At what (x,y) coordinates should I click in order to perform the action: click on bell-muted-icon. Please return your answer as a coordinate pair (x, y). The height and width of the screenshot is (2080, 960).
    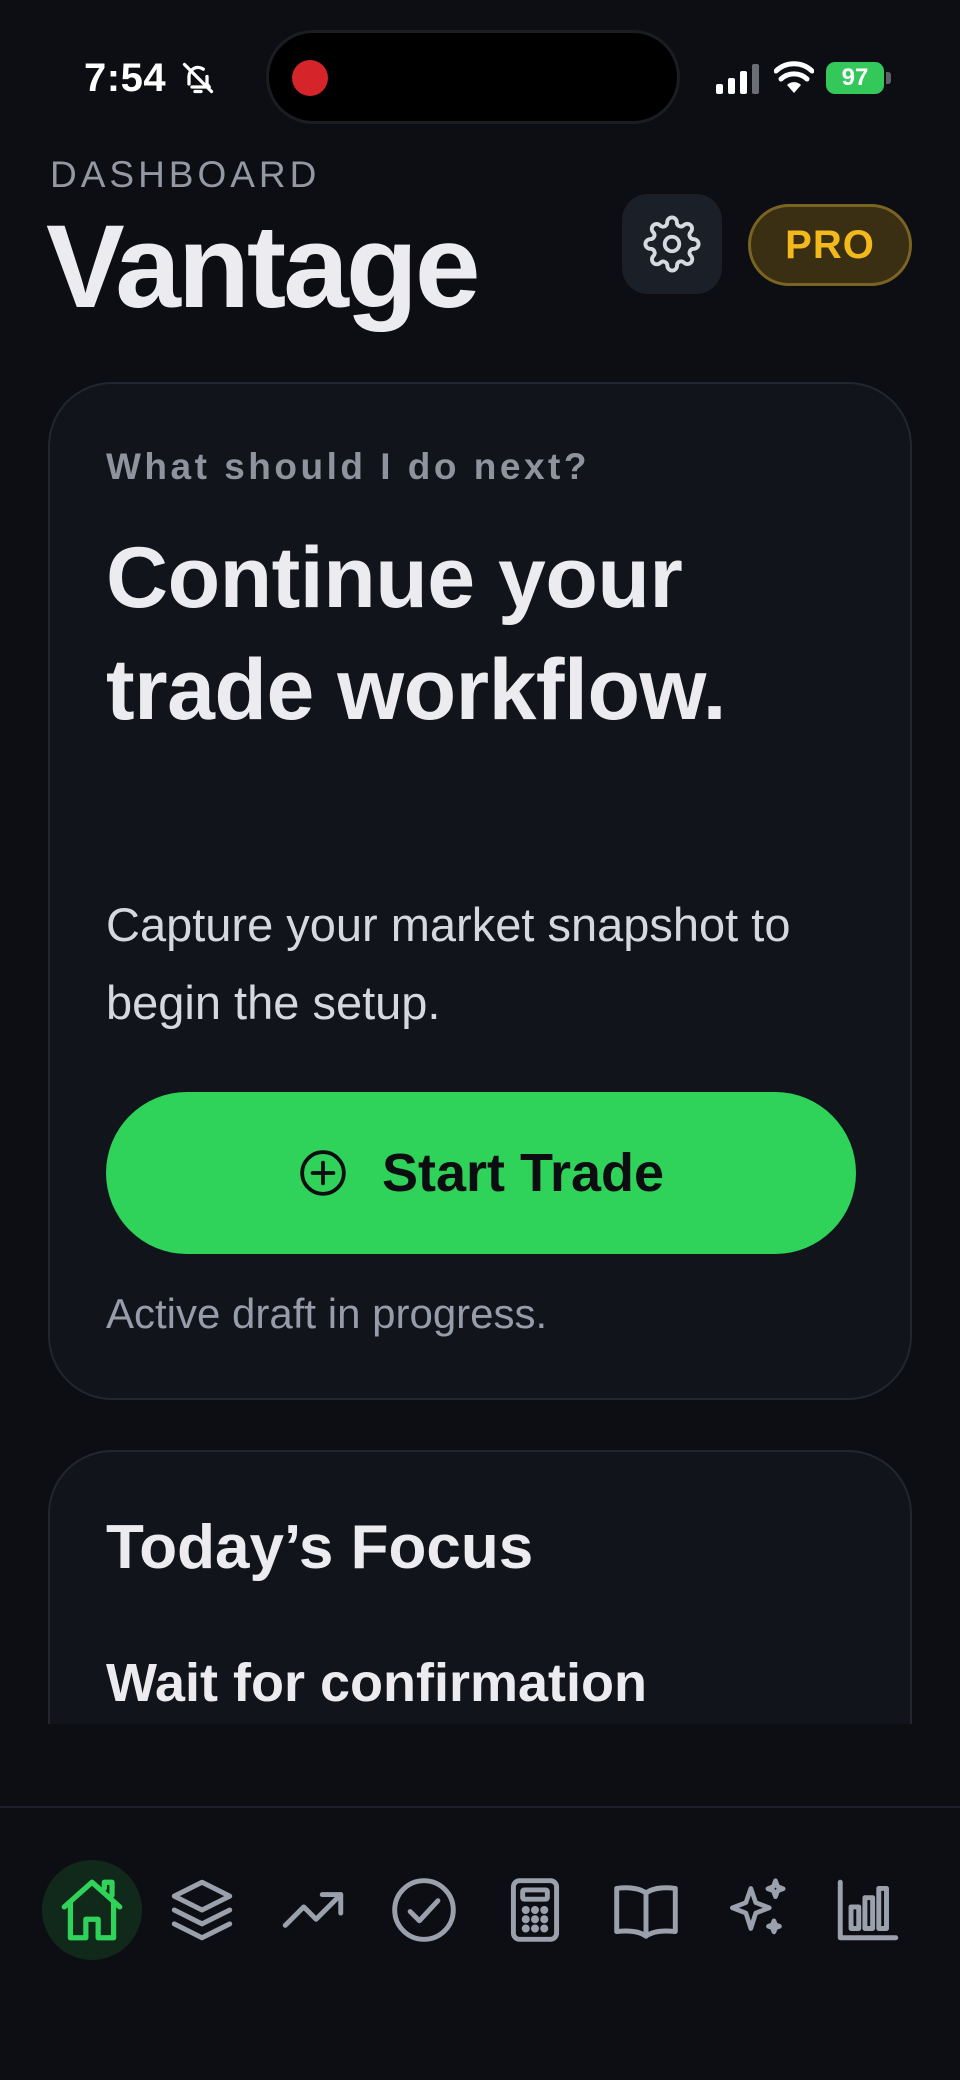
    Looking at the image, I should click on (198, 78).